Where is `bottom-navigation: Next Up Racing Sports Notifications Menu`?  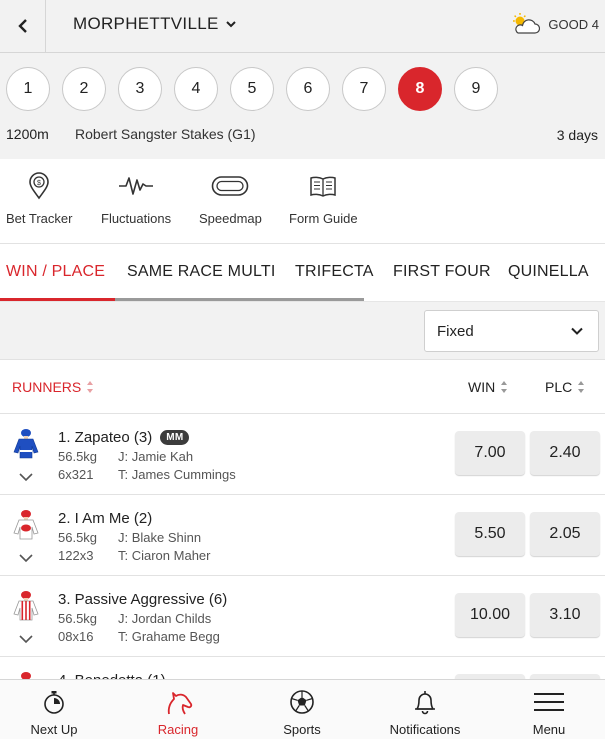
bottom-navigation: Next Up Racing Sports Notifications Menu is located at coordinates (302, 709).